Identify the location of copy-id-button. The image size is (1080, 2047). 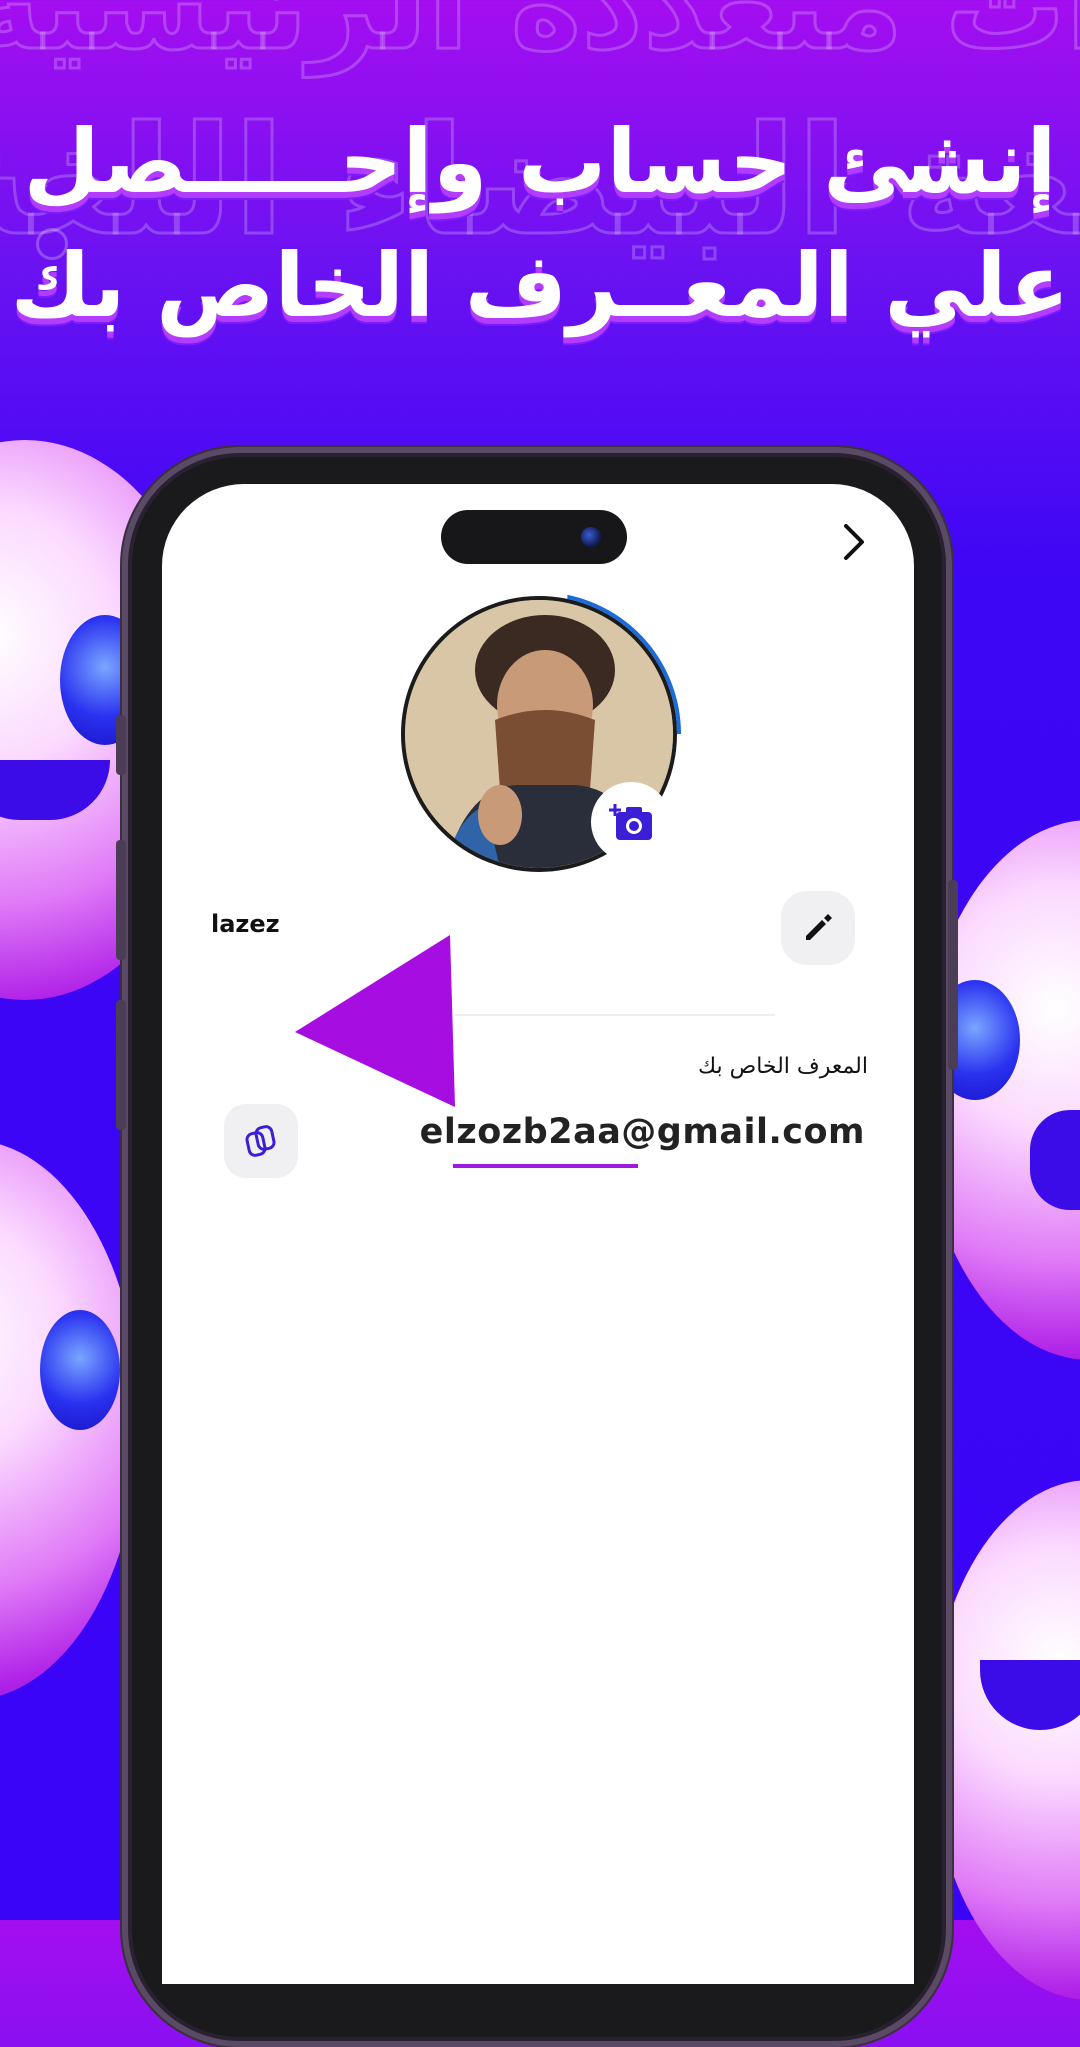
(261, 1141).